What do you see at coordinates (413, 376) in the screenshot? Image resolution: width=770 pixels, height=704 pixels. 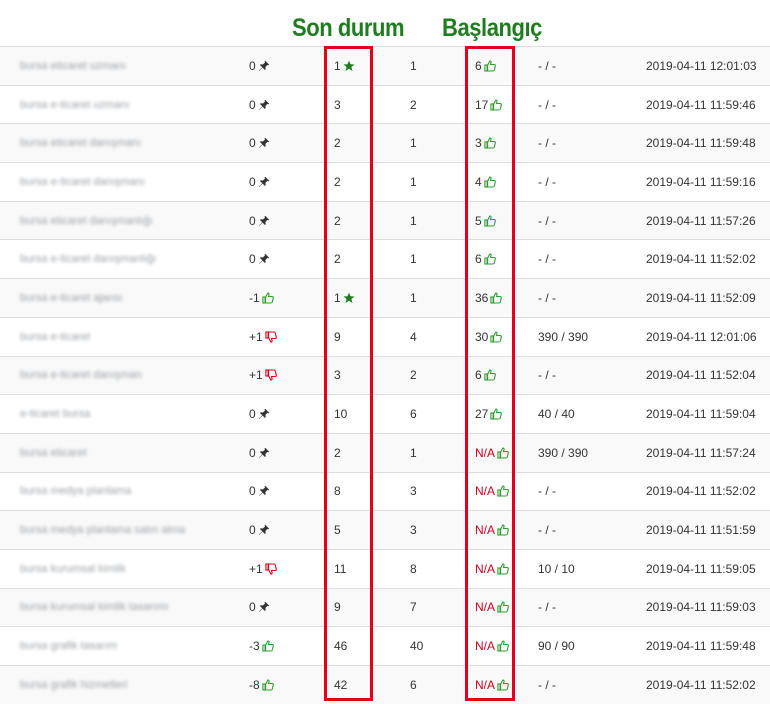 I see `best-position-cell: 2` at bounding box center [413, 376].